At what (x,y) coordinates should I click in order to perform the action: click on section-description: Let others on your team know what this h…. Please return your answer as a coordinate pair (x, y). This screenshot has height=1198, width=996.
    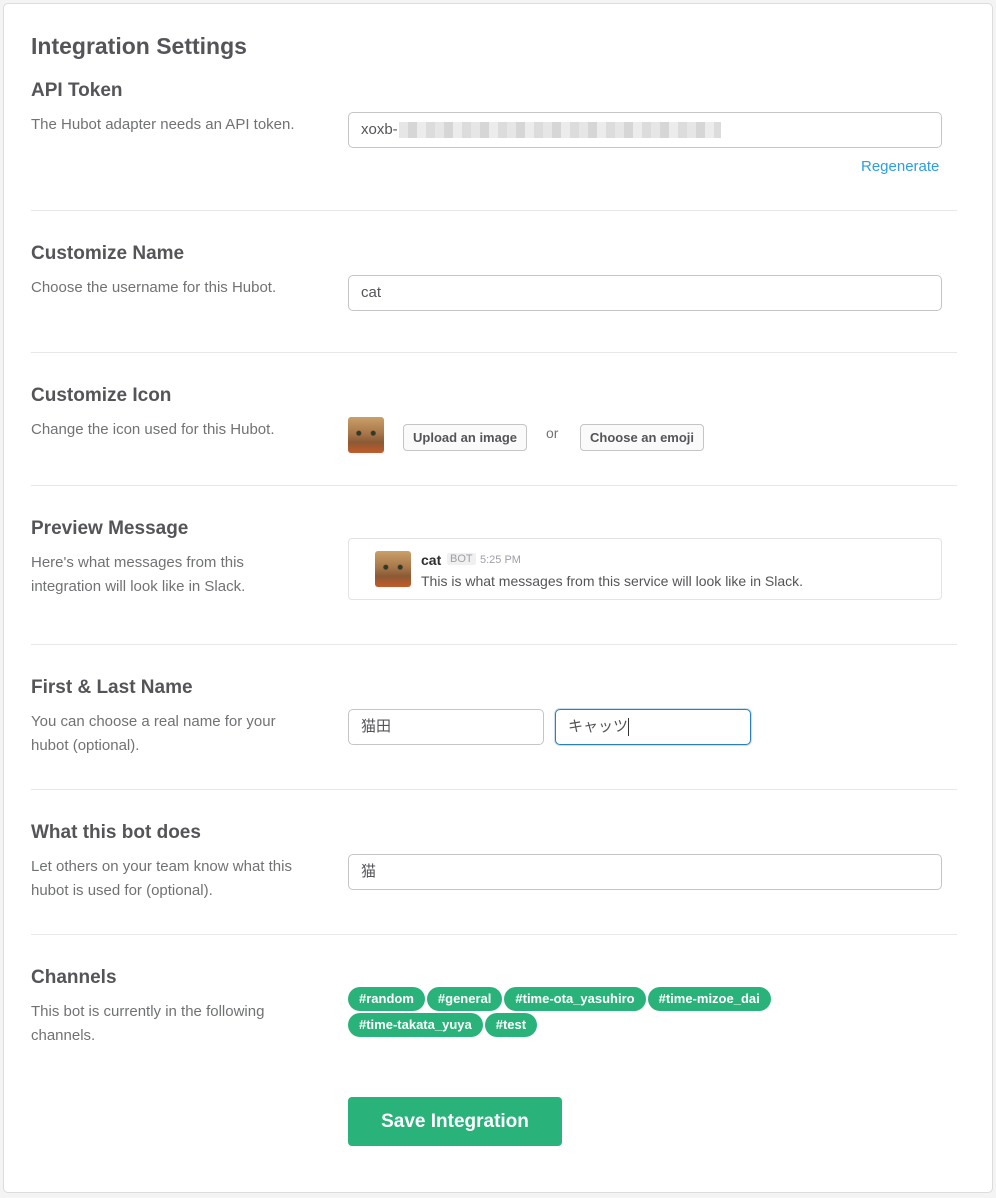
    Looking at the image, I should click on (161, 878).